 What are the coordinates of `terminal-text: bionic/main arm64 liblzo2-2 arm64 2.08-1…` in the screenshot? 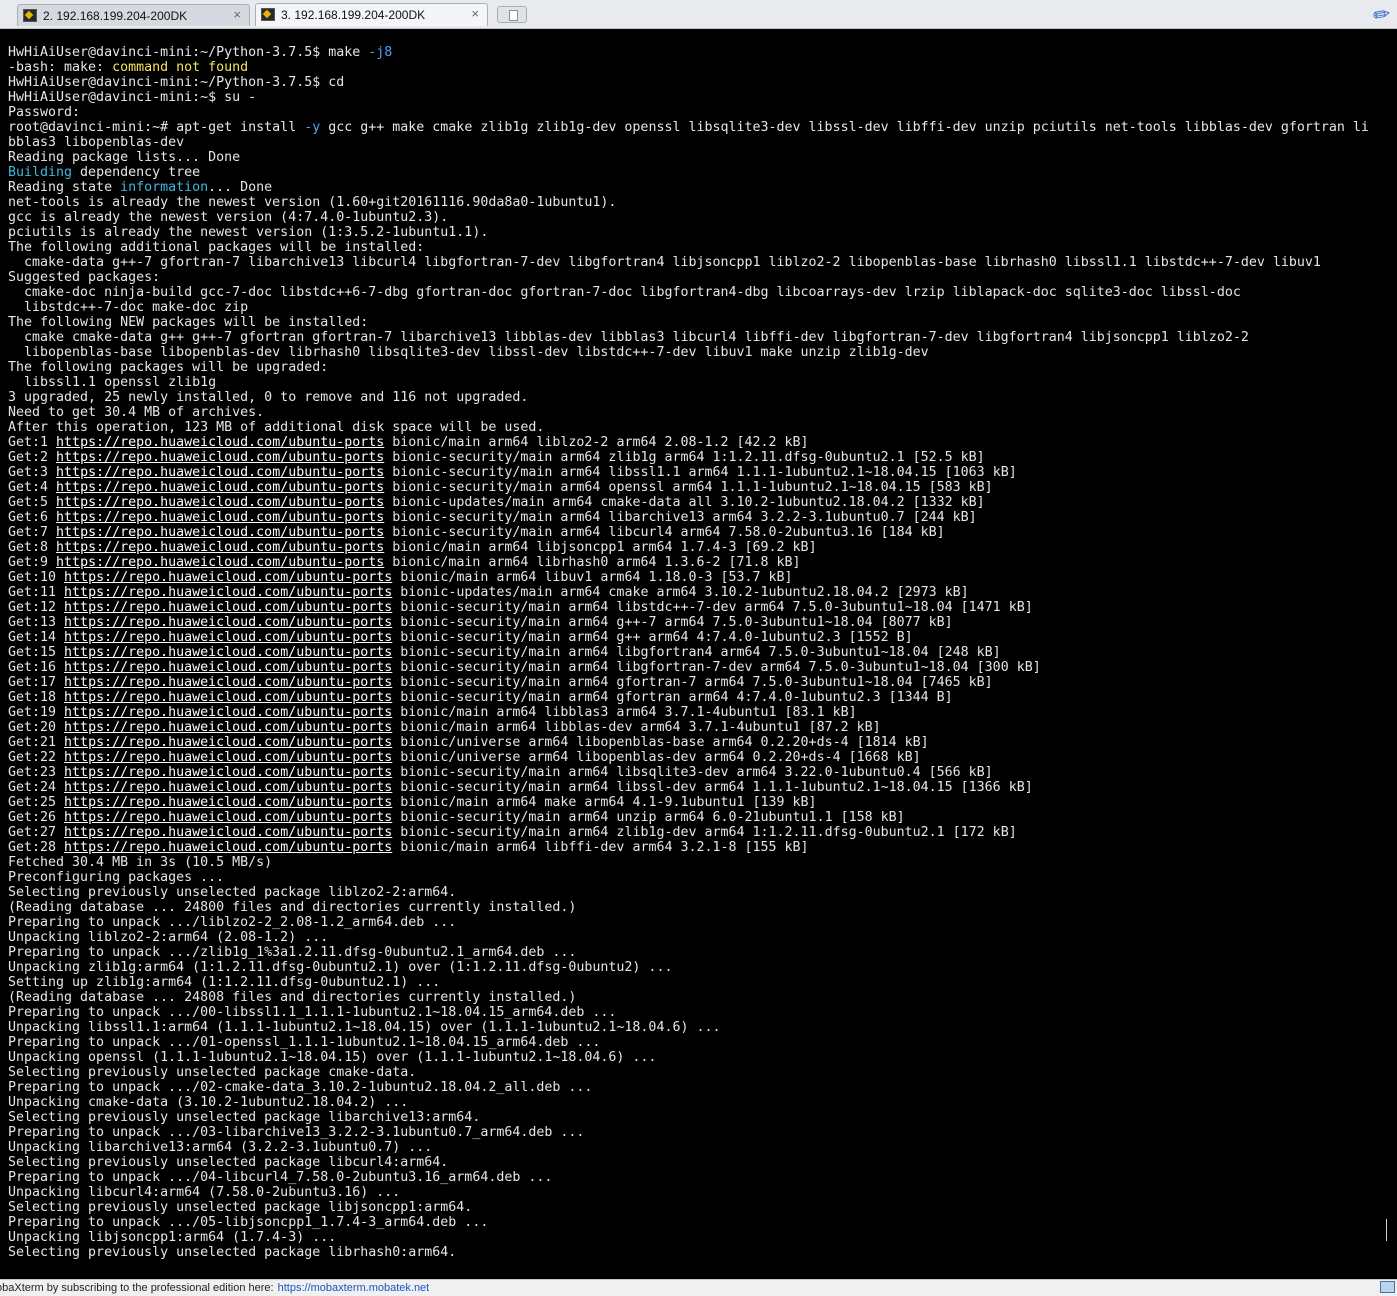 It's located at (596, 442).